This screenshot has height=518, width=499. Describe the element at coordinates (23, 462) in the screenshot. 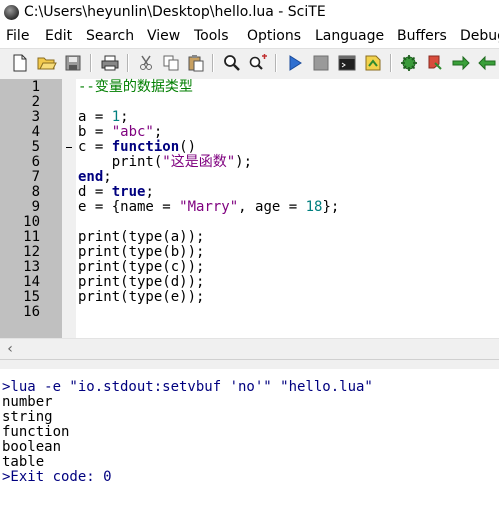

I see `output-line: table` at that location.